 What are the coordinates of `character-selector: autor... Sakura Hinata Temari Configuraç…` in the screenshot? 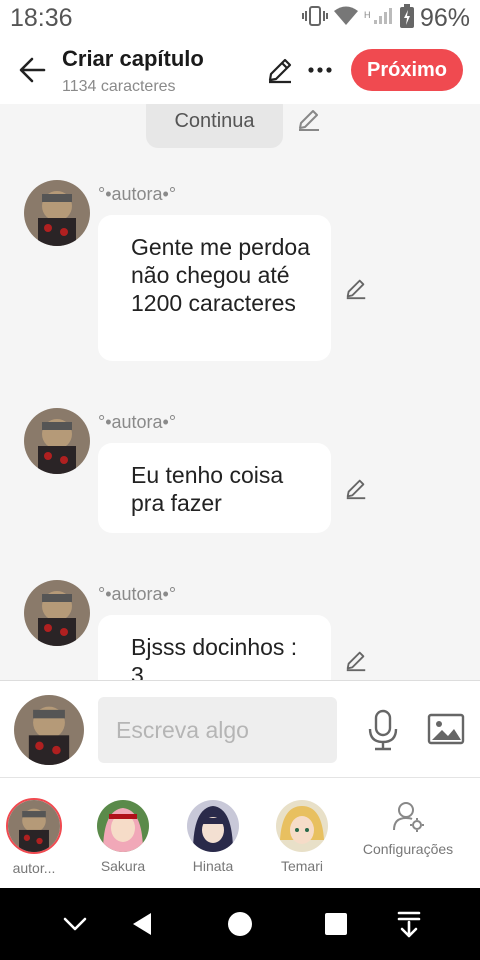 It's located at (240, 833).